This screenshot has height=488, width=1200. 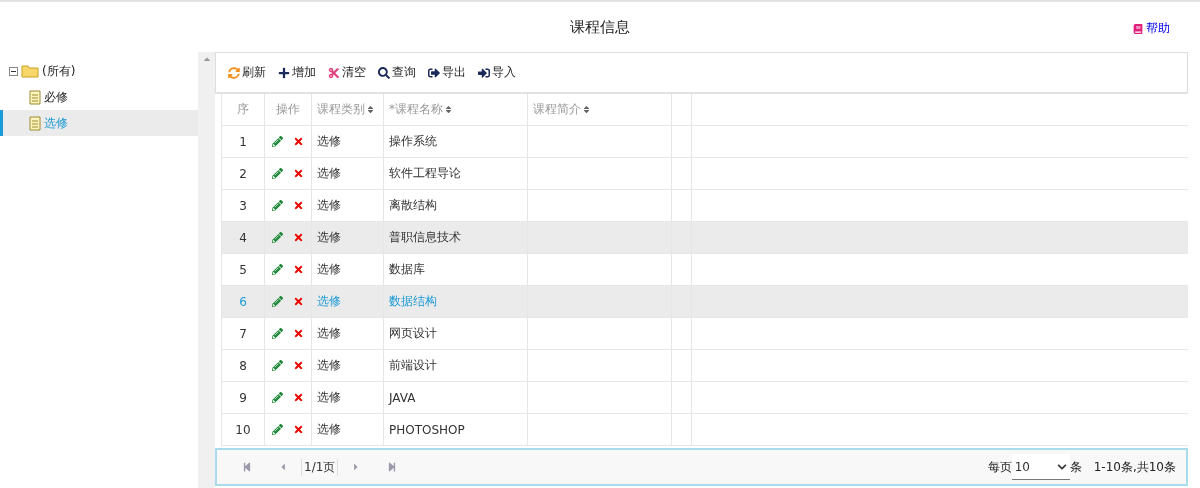 I want to click on table-cell: 9, so click(x=243, y=397).